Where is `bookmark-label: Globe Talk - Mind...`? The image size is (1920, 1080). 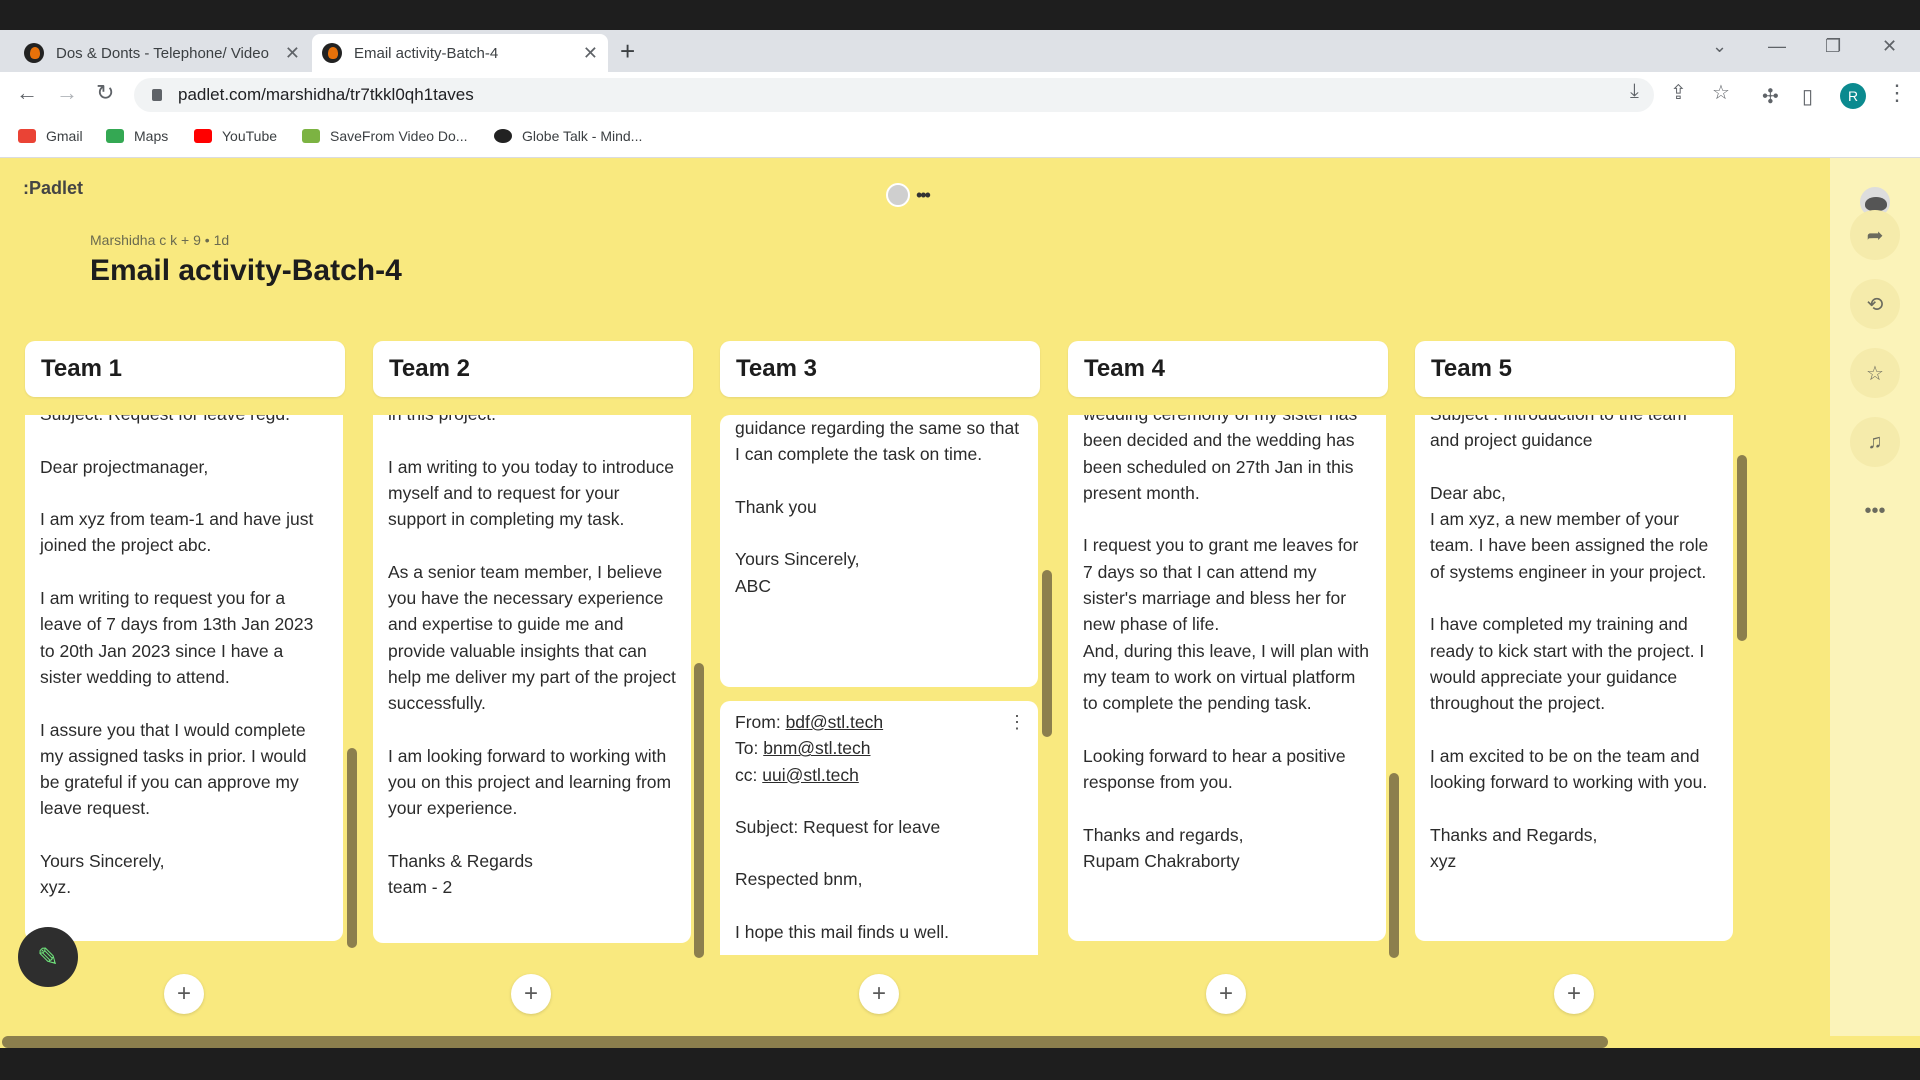 bookmark-label: Globe Talk - Mind... is located at coordinates (582, 136).